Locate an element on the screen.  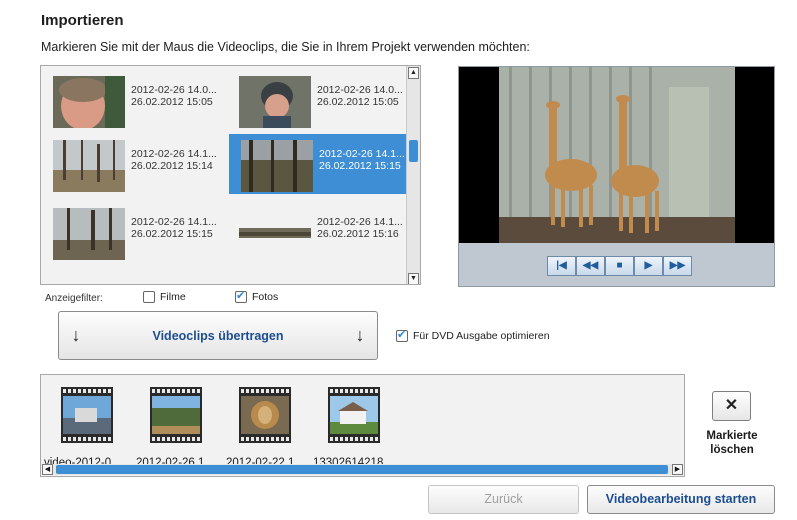
filter-photos: Fotos is located at coordinates (256, 296).